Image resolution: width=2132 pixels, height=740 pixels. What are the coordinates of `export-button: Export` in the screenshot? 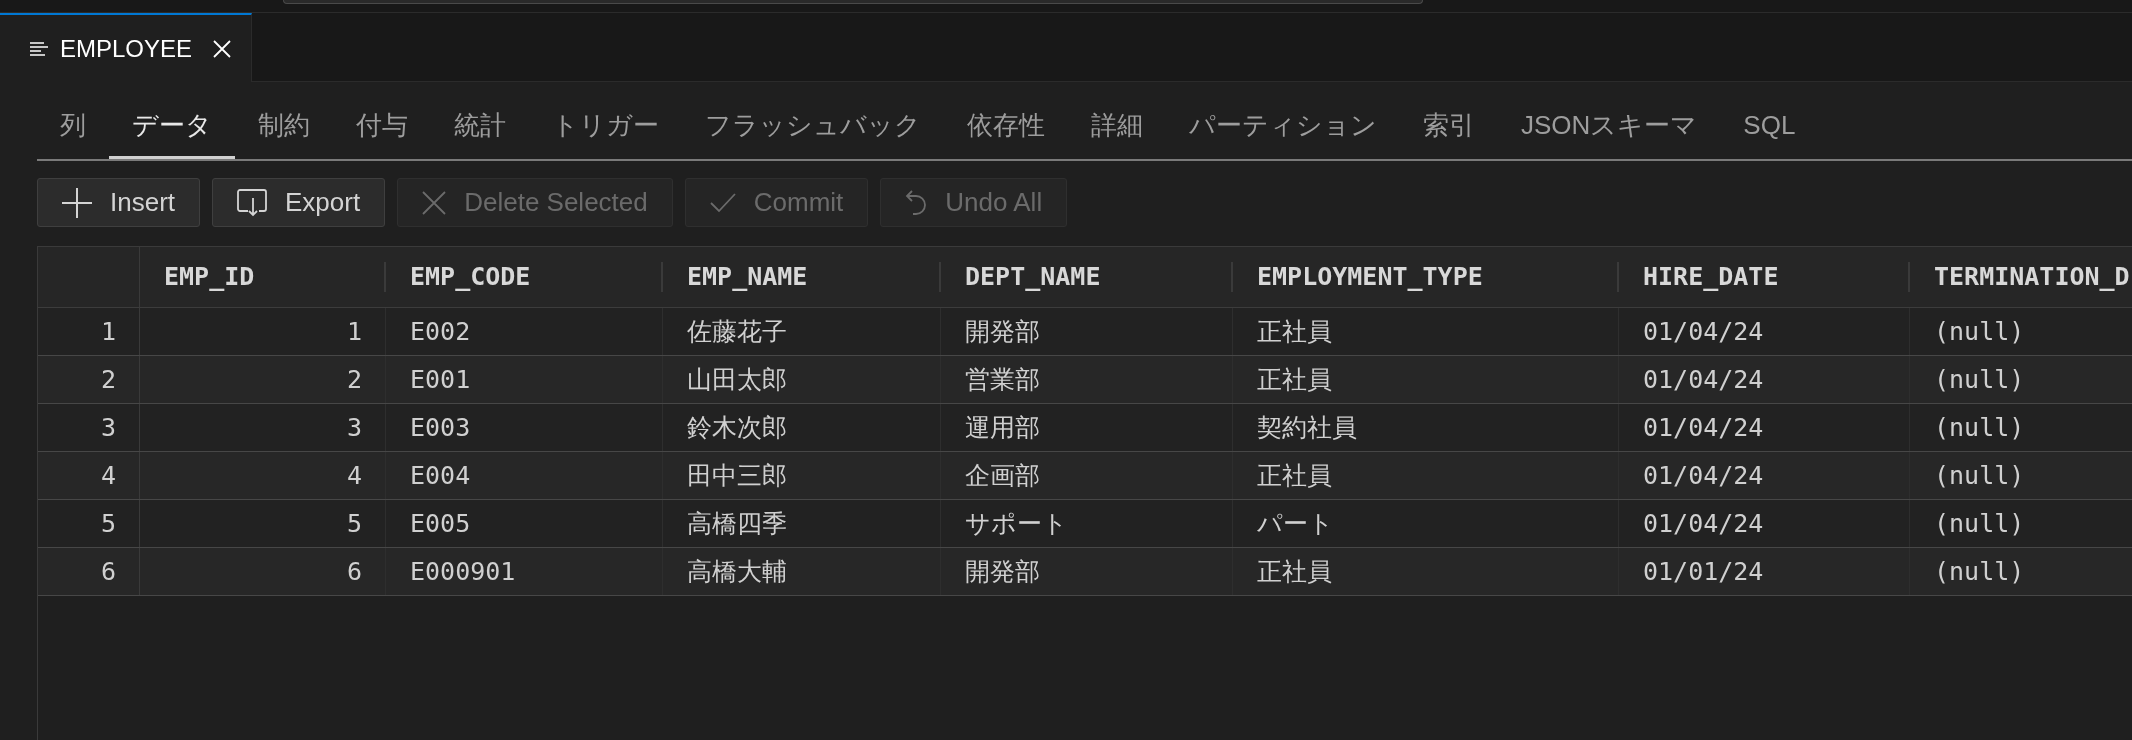 It's located at (299, 202).